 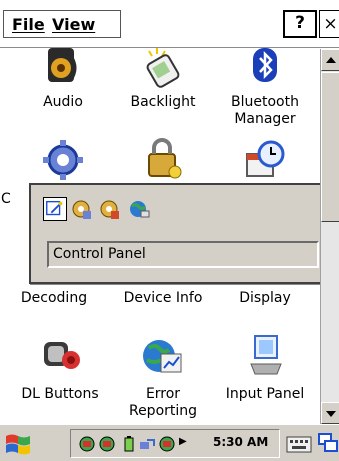 I want to click on scroll-down-arrow, so click(x=330, y=413).